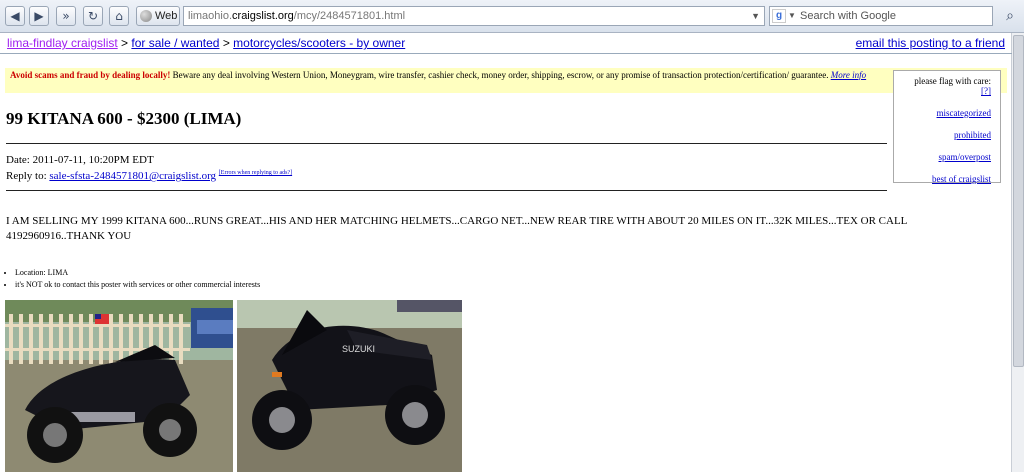 This screenshot has width=1024, height=472. Describe the element at coordinates (263, 16) in the screenshot. I see `url-domain: craigslist.org` at that location.